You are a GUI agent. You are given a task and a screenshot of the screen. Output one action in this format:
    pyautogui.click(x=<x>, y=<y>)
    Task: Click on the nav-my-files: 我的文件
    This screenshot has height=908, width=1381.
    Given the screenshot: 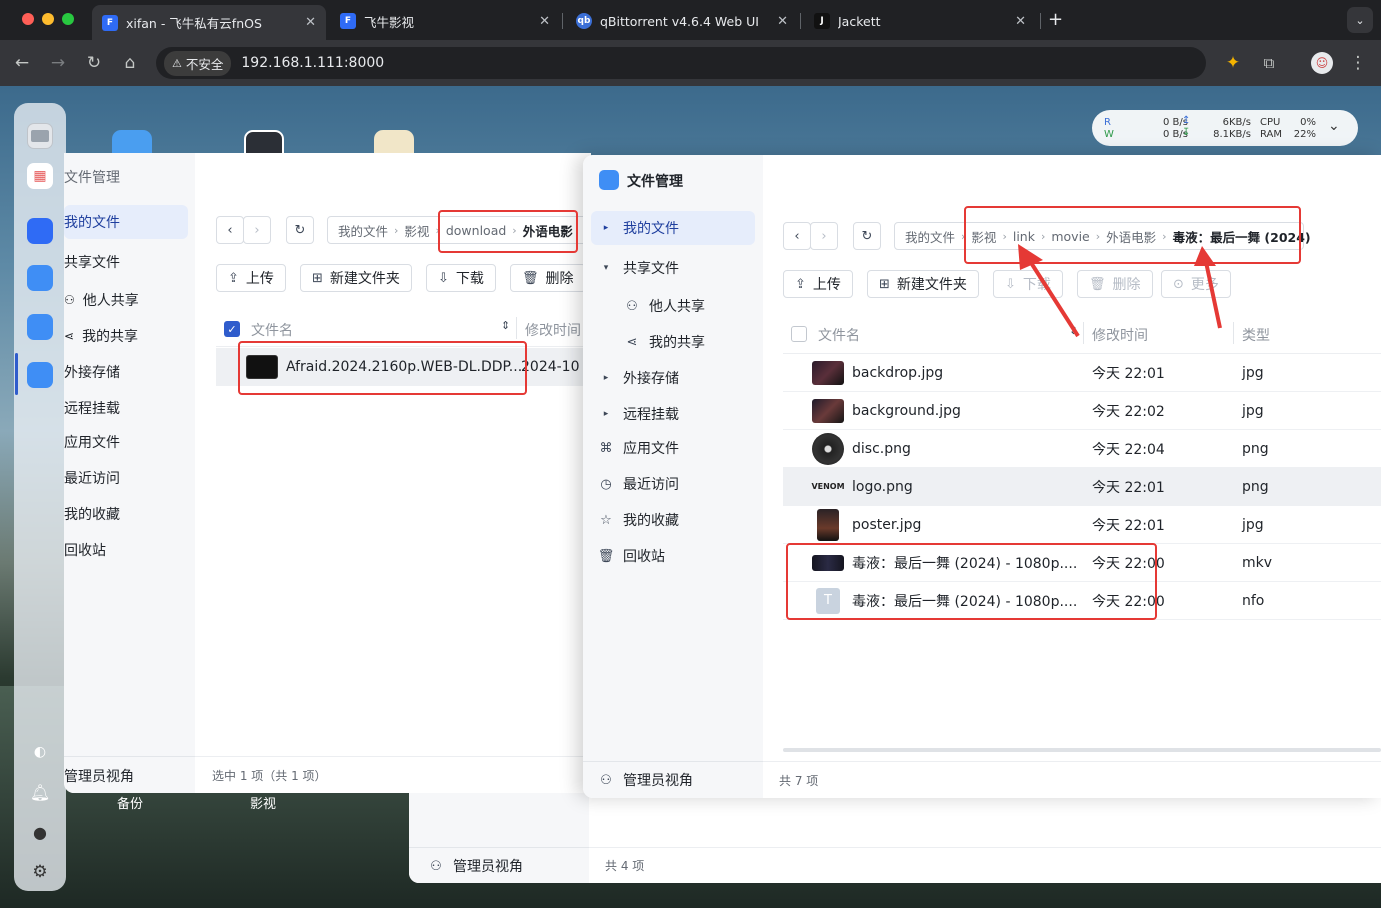 What is the action you would take?
    pyautogui.click(x=126, y=222)
    